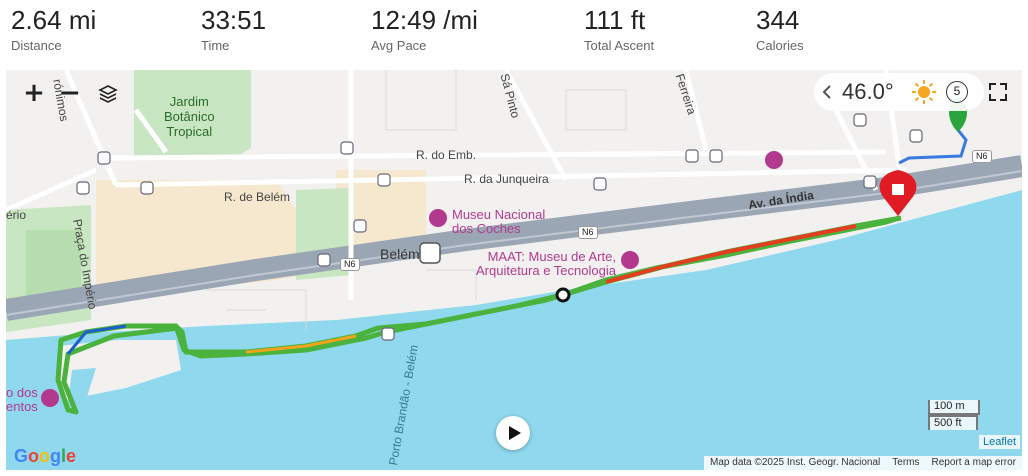 This screenshot has height=476, width=1028. I want to click on layers-icon, so click(108, 94).